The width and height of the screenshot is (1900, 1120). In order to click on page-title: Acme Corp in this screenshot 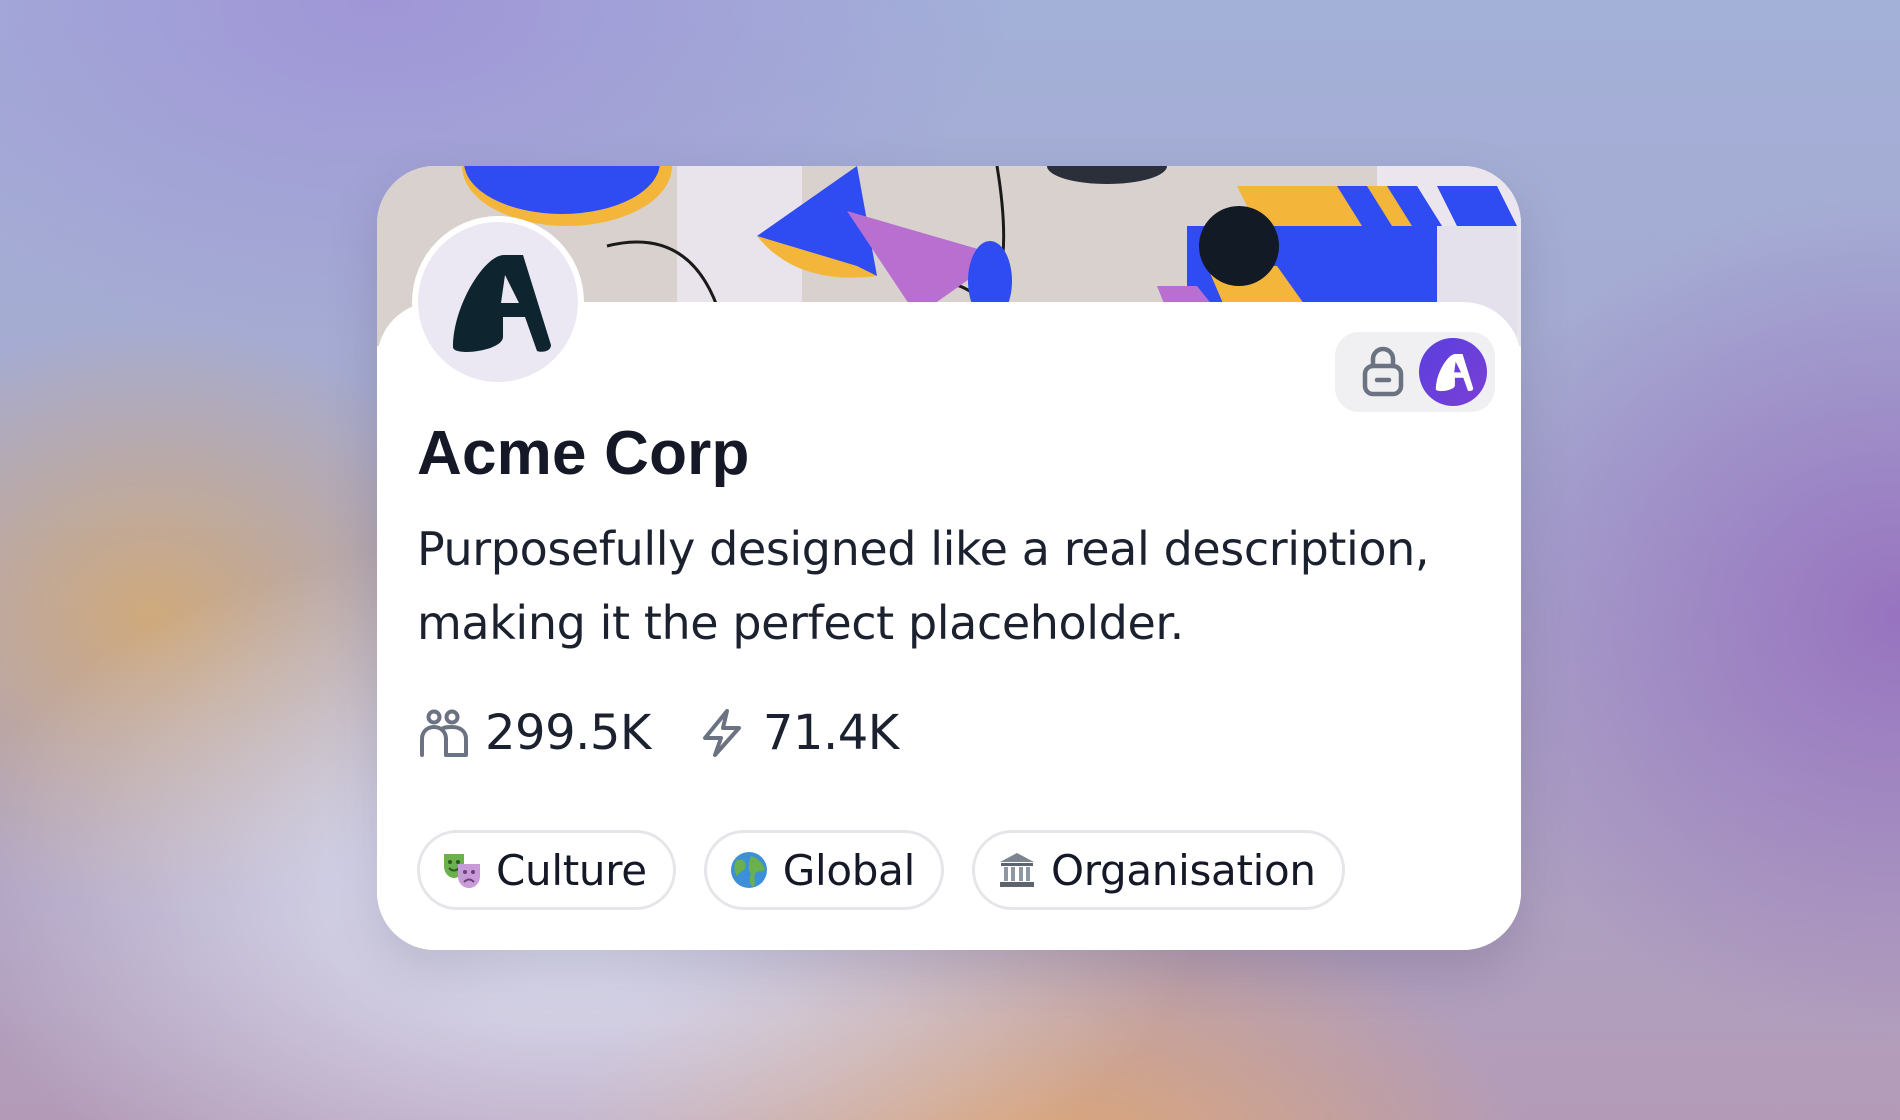, I will do `click(583, 453)`.